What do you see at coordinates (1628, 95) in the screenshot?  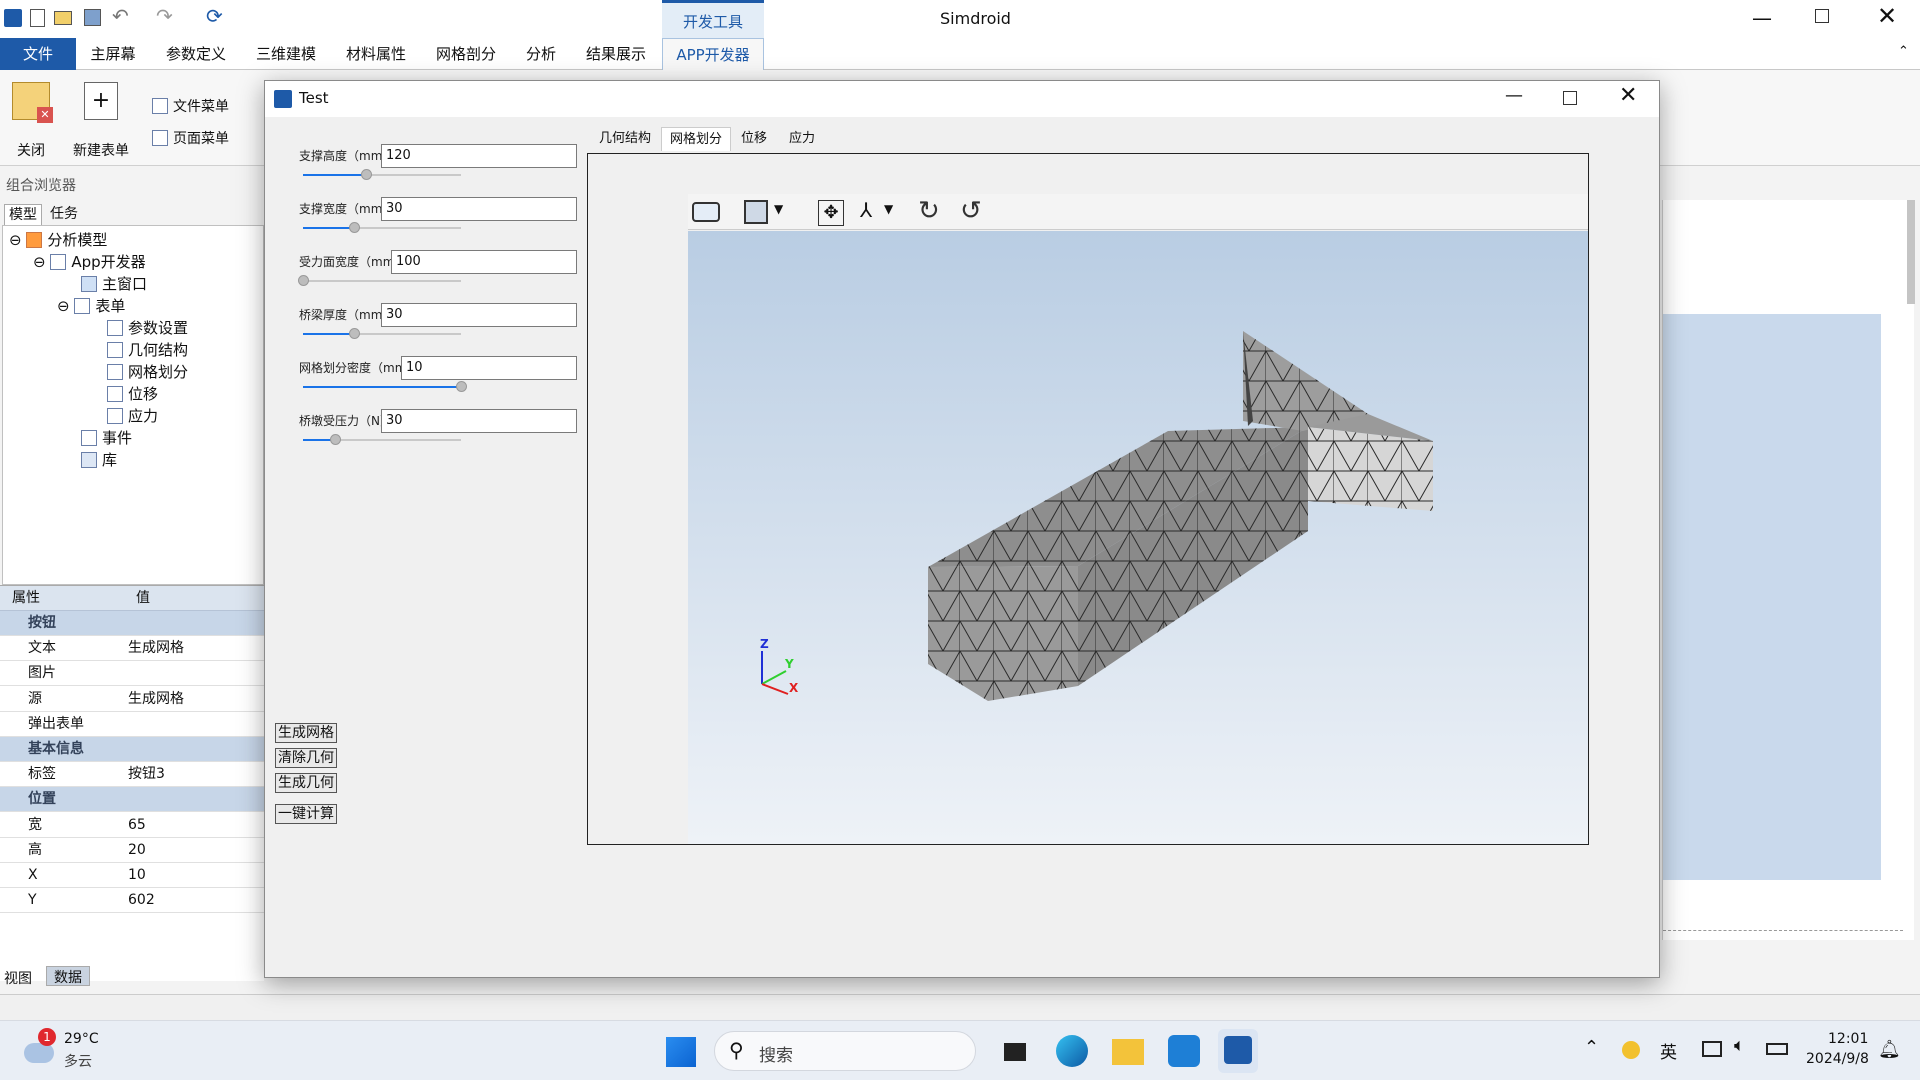 I see `dialog-close-icon: ✕` at bounding box center [1628, 95].